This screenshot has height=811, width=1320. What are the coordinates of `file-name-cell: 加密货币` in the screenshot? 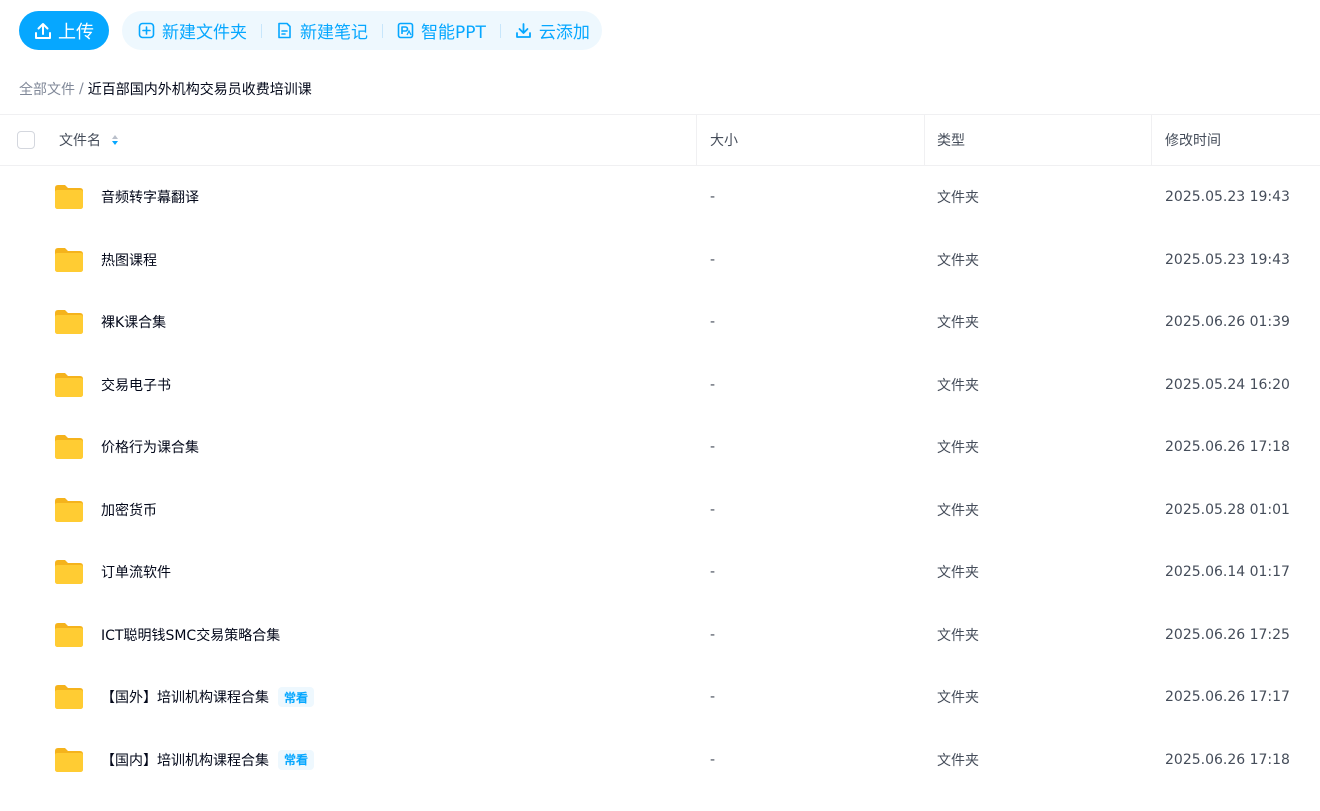 It's located at (129, 510).